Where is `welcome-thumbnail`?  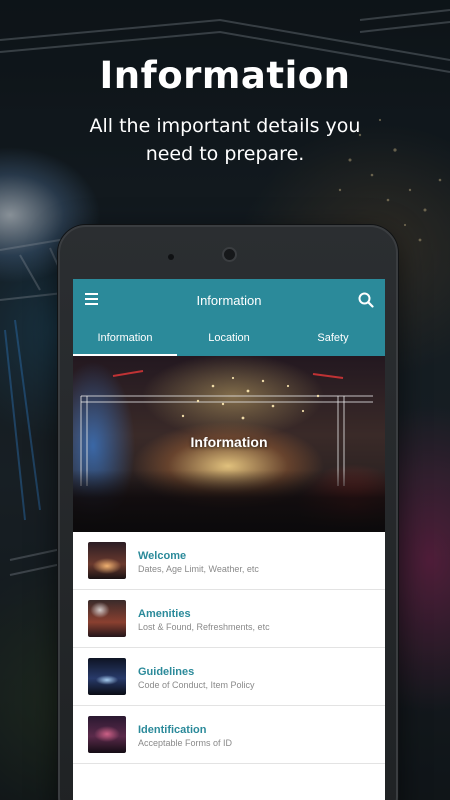
welcome-thumbnail is located at coordinates (107, 560).